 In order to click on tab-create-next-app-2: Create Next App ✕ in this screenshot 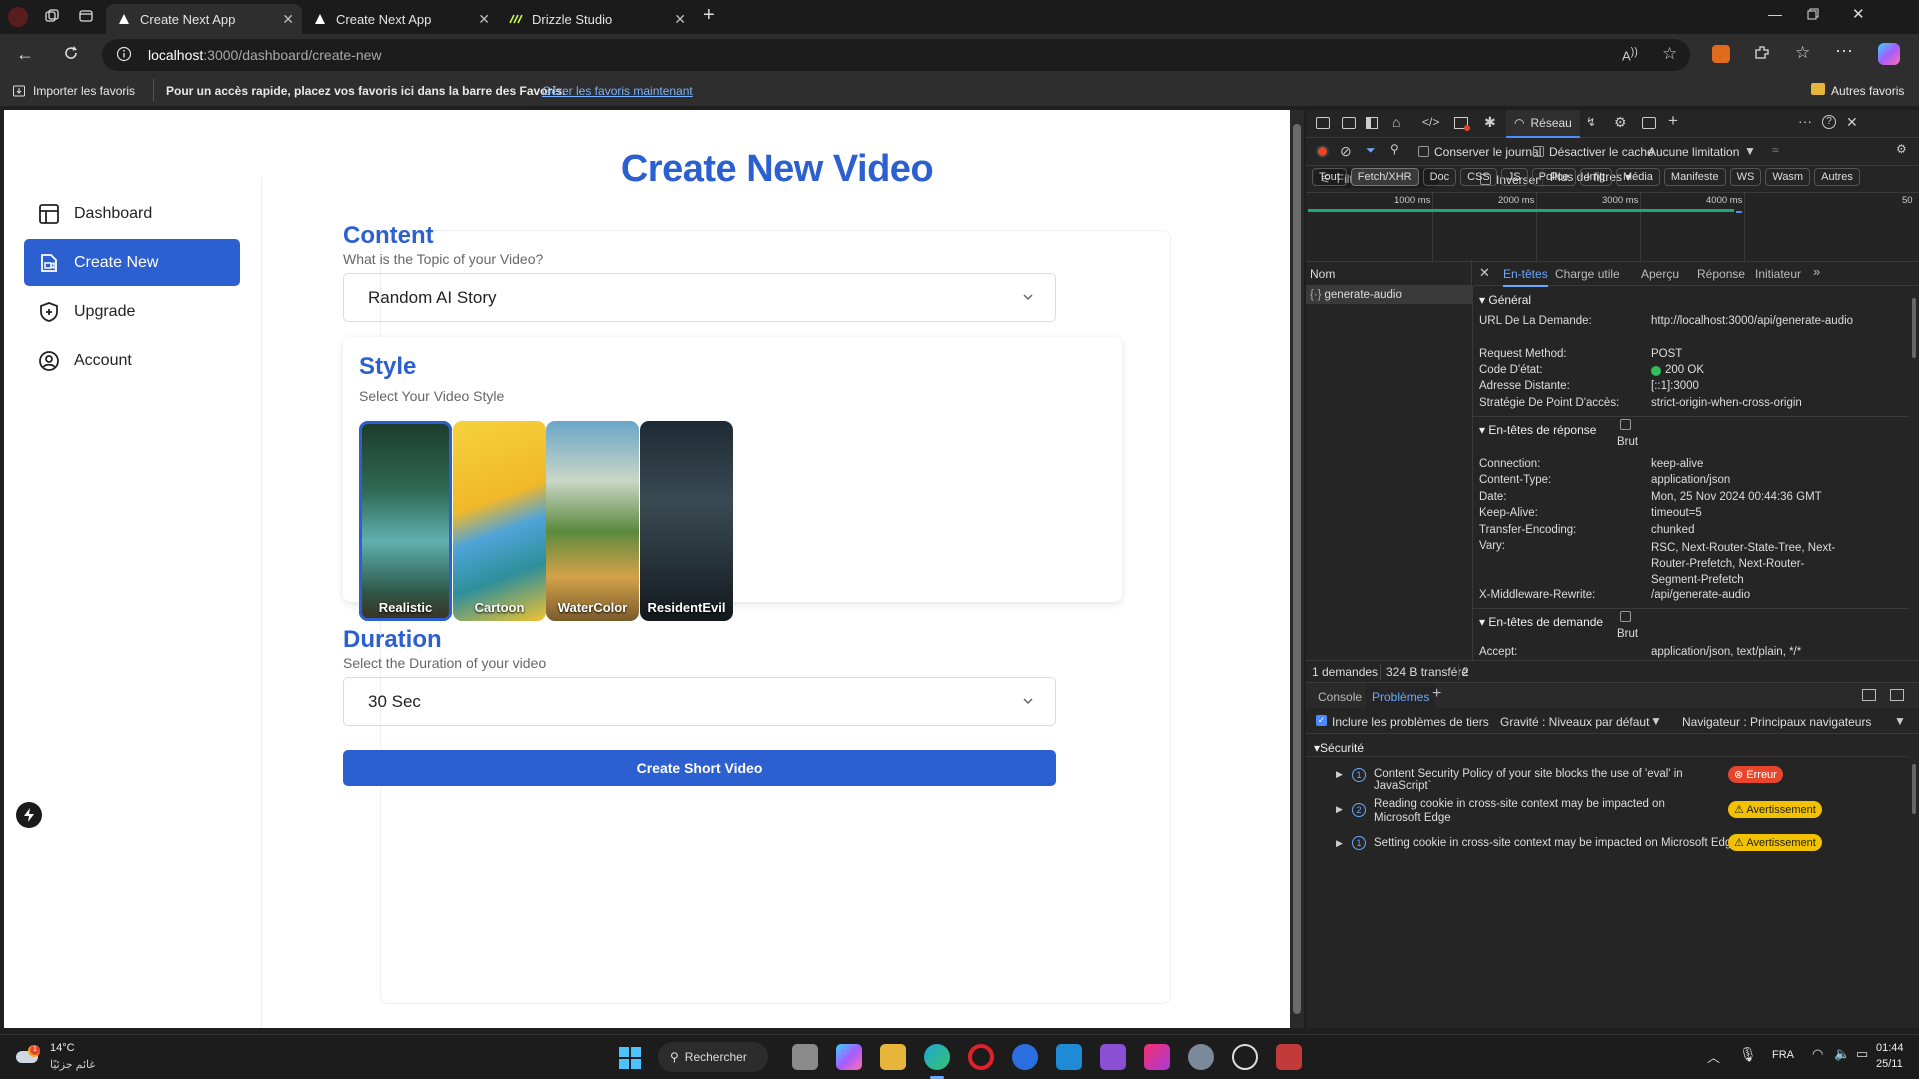, I will do `click(400, 19)`.